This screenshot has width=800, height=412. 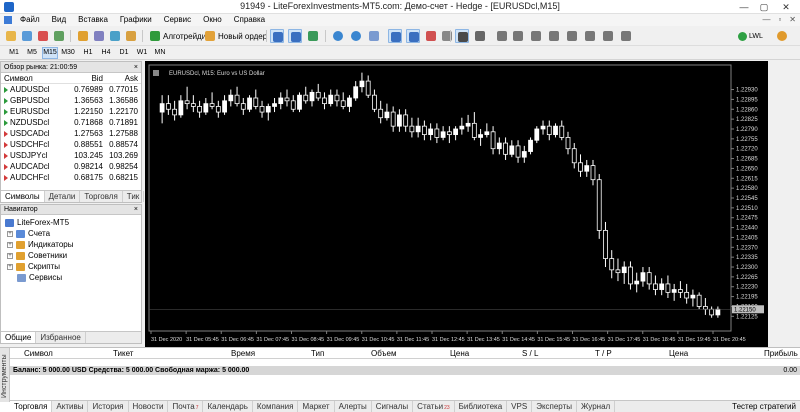 What do you see at coordinates (23, 196) in the screenshot?
I see `tab-symbols: Символы` at bounding box center [23, 196].